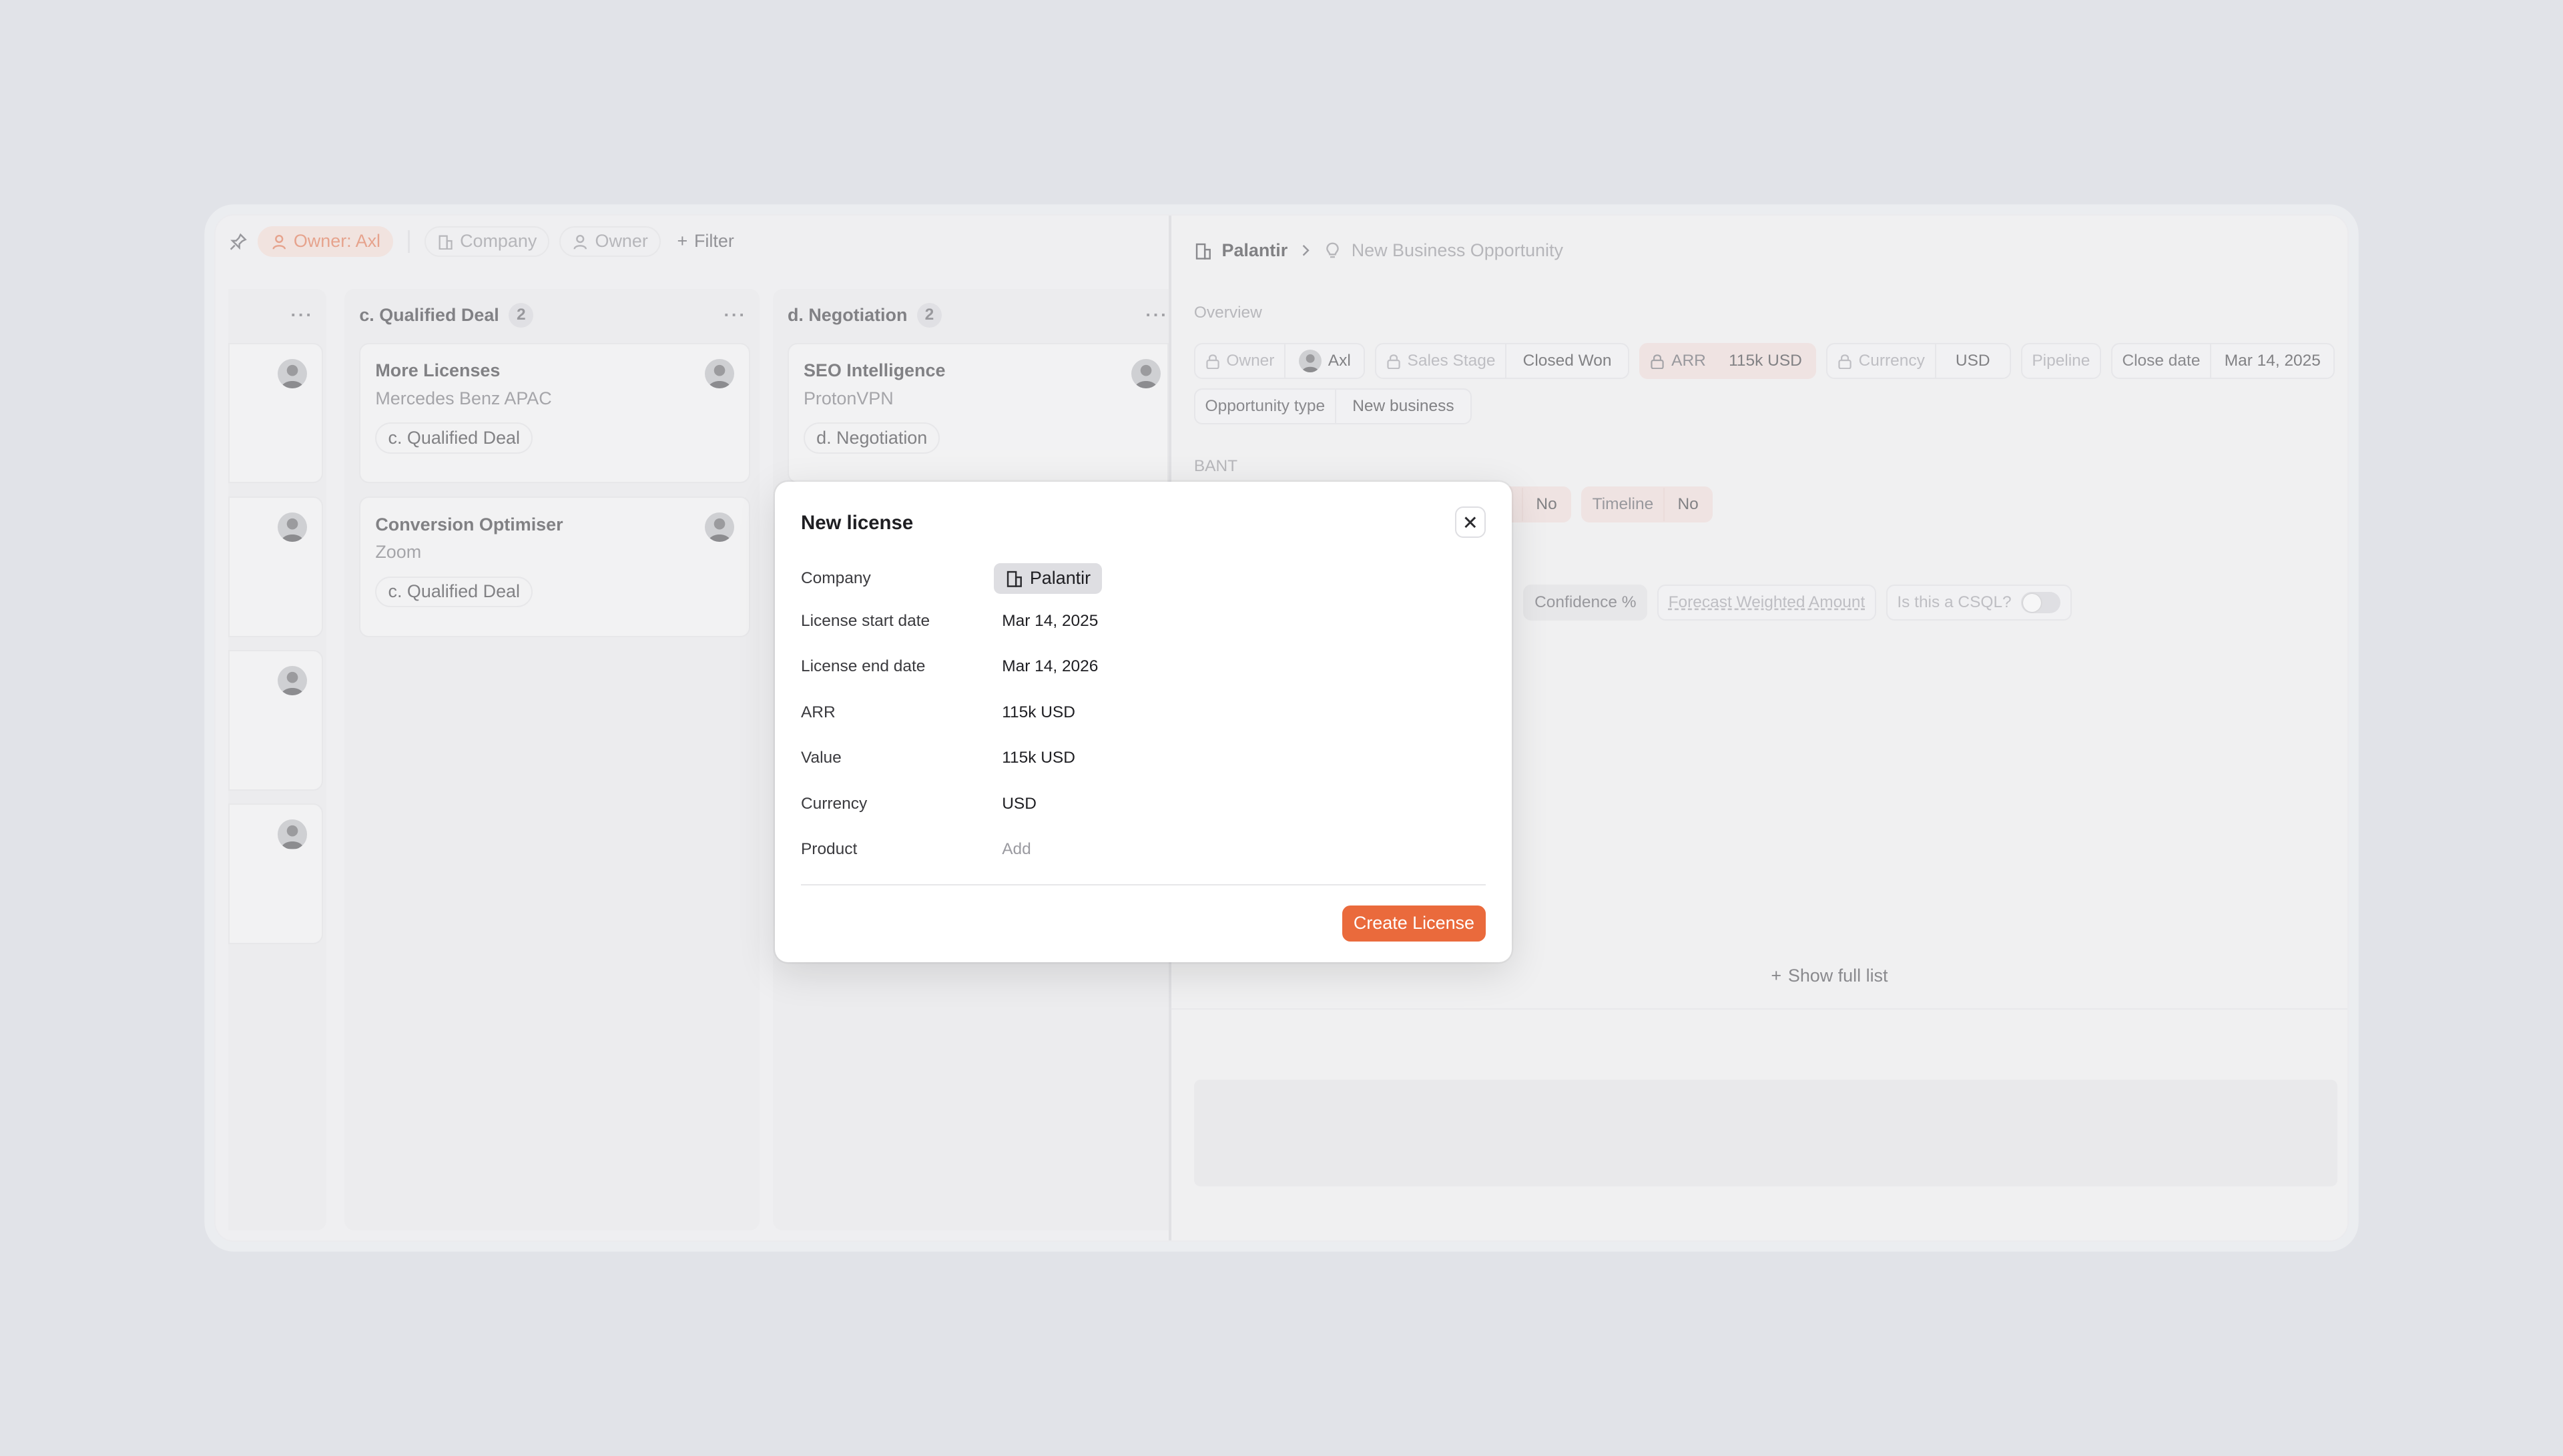 Image resolution: width=2563 pixels, height=1456 pixels. I want to click on field-company: Company Palantir, so click(1144, 579).